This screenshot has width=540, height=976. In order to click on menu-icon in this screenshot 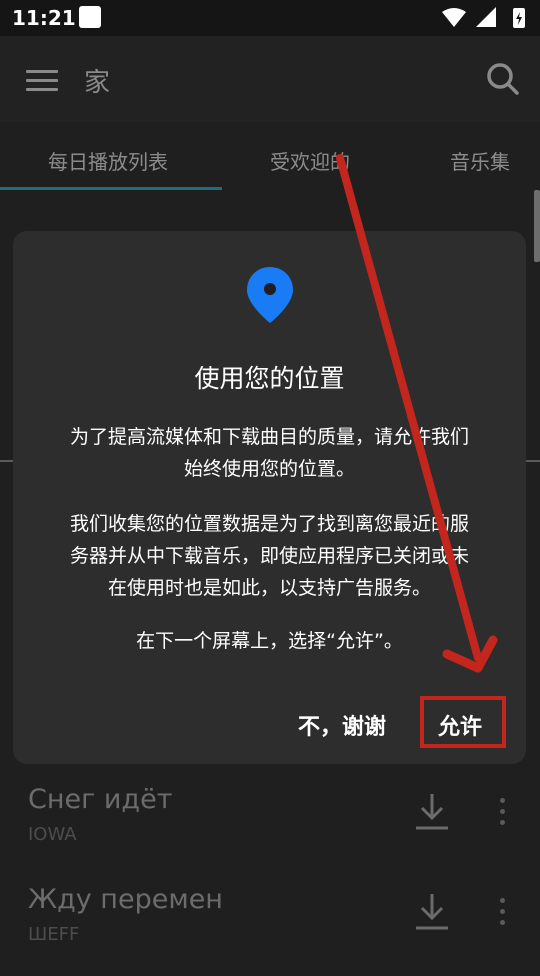, I will do `click(42, 81)`.